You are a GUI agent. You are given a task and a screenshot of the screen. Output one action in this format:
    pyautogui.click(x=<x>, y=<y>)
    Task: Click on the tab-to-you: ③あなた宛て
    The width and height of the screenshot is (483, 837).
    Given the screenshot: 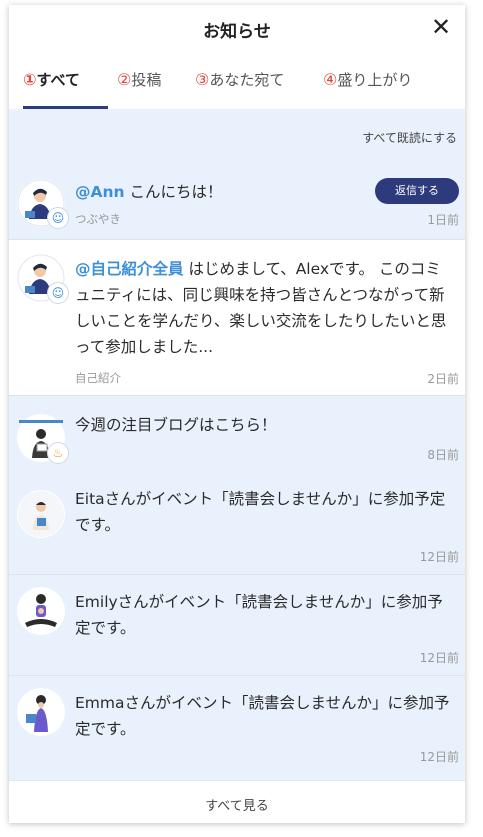 What is the action you would take?
    pyautogui.click(x=239, y=79)
    